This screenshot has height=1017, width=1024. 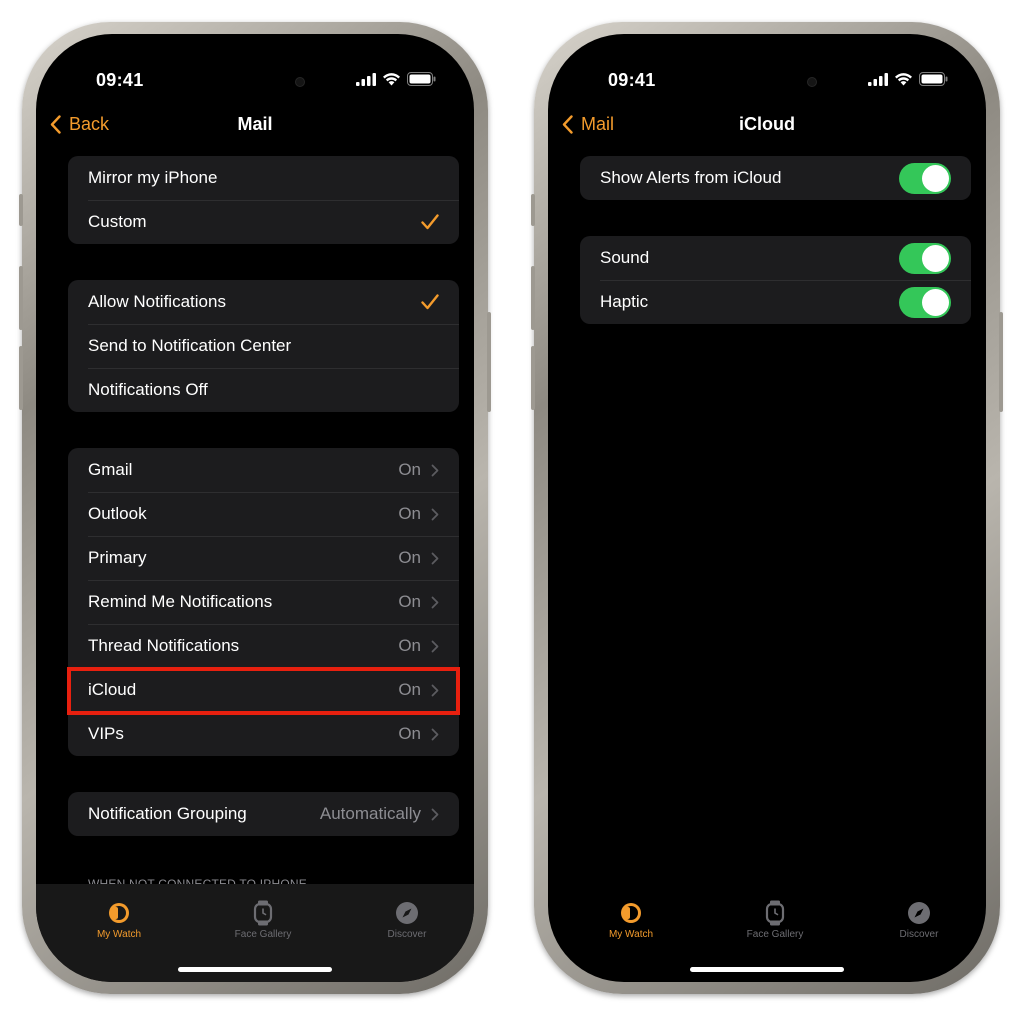 I want to click on mailbox-row-vips: VIPs On, so click(x=263, y=734).